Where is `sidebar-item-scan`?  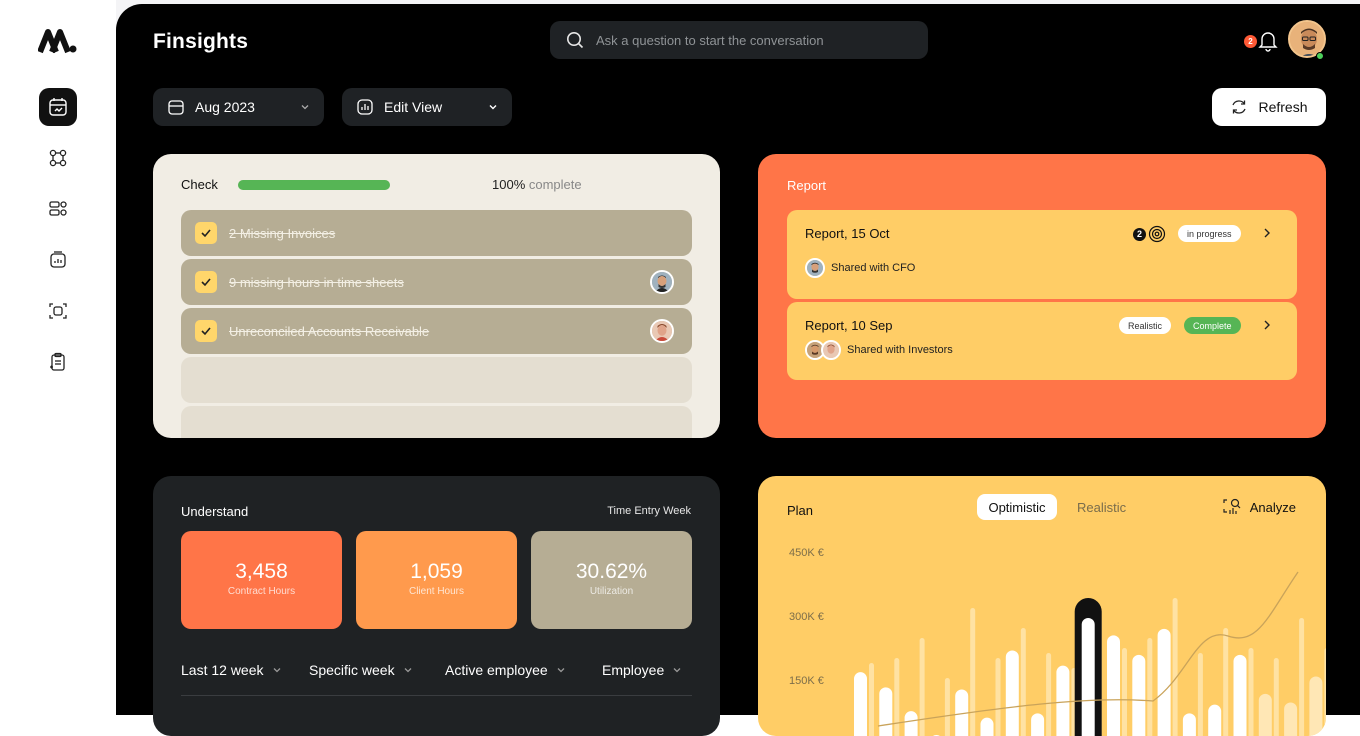 sidebar-item-scan is located at coordinates (58, 311).